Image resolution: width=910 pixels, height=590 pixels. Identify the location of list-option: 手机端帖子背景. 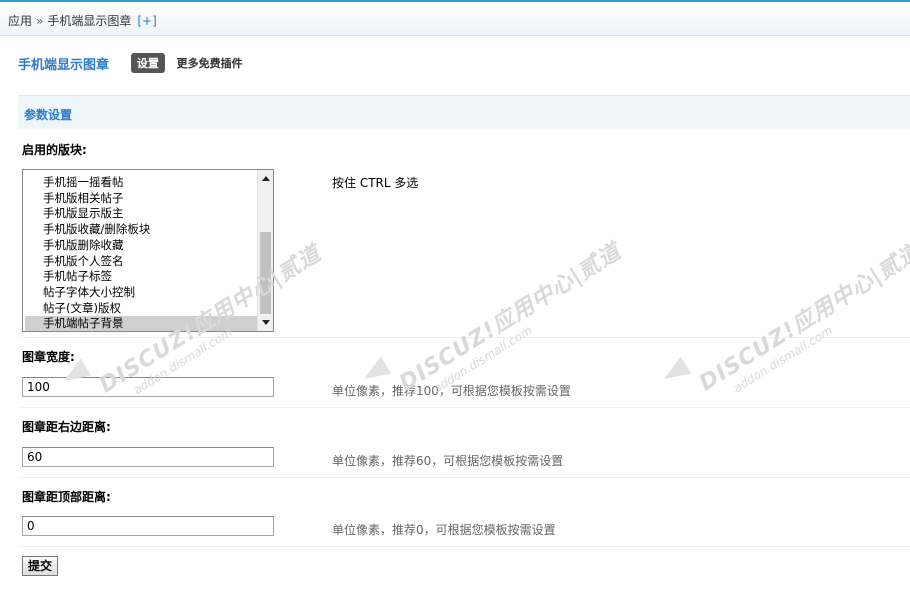
(141, 323).